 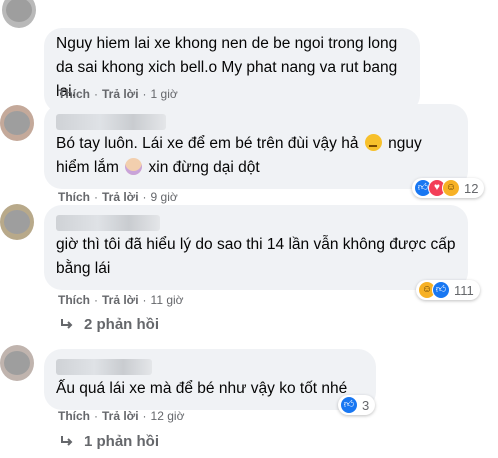 I want to click on comment-timestamp: 1 giờ, so click(x=164, y=94).